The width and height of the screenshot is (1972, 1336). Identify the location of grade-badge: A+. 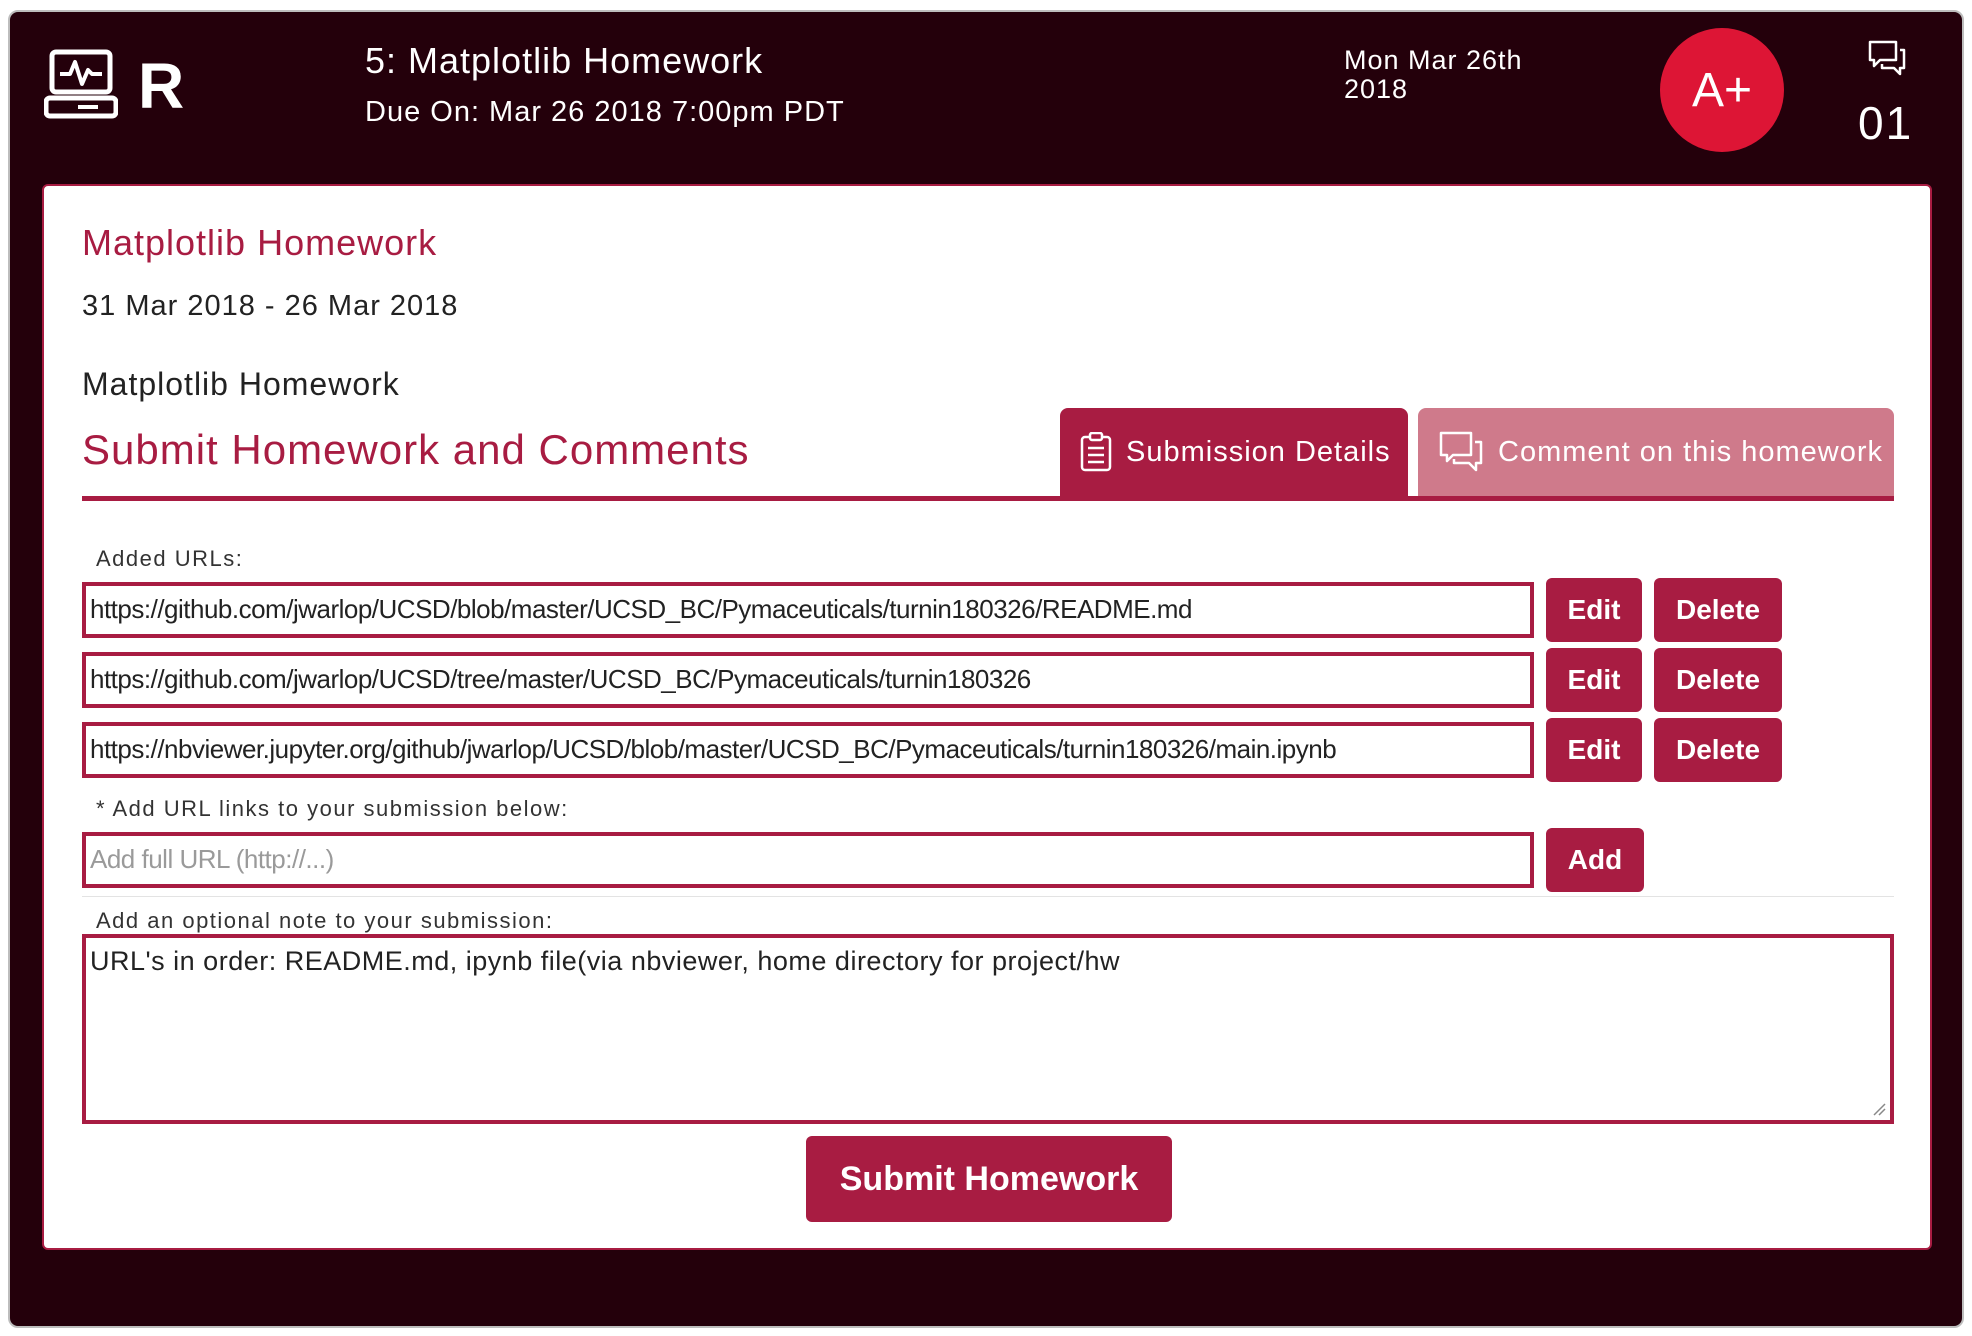
(1722, 90).